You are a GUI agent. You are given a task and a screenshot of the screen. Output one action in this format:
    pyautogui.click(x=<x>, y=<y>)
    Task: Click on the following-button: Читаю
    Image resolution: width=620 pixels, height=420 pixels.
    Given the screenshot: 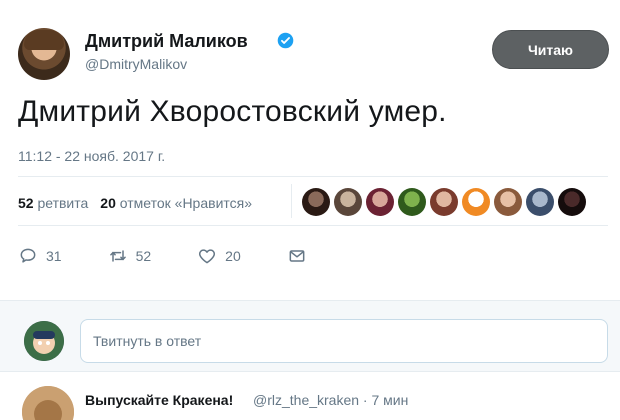 What is the action you would take?
    pyautogui.click(x=550, y=49)
    